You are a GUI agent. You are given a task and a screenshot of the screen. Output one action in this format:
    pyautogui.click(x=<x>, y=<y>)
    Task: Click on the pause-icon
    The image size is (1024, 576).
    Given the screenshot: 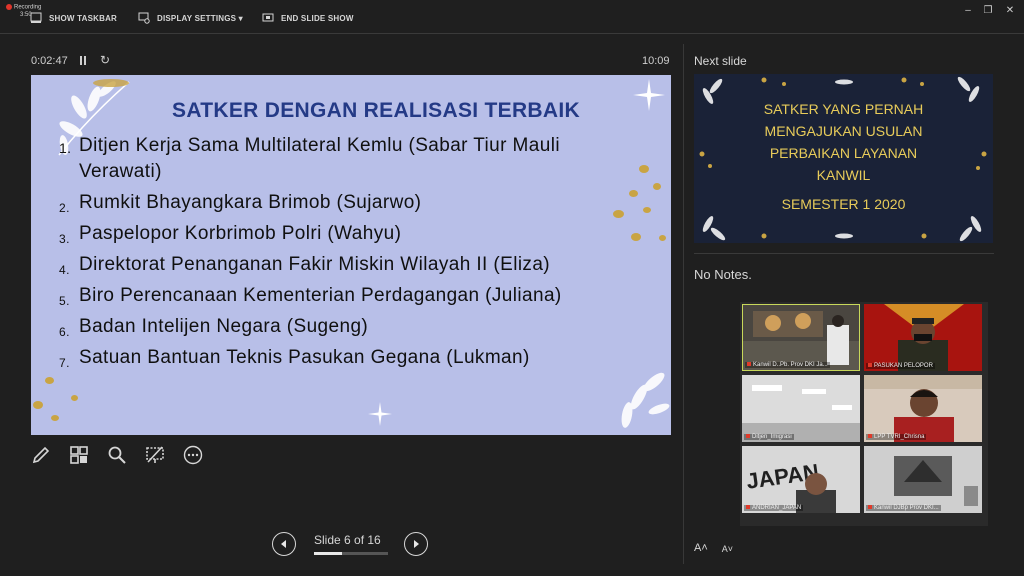 What is the action you would take?
    pyautogui.click(x=81, y=60)
    